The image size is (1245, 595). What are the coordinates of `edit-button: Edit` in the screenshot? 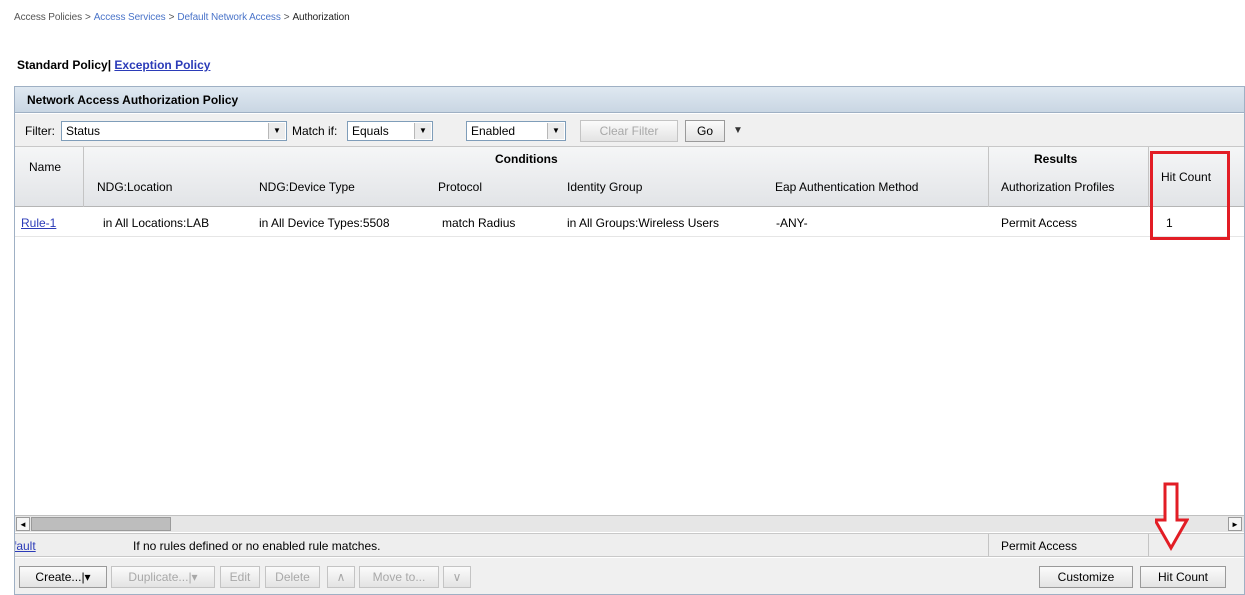 It's located at (240, 577).